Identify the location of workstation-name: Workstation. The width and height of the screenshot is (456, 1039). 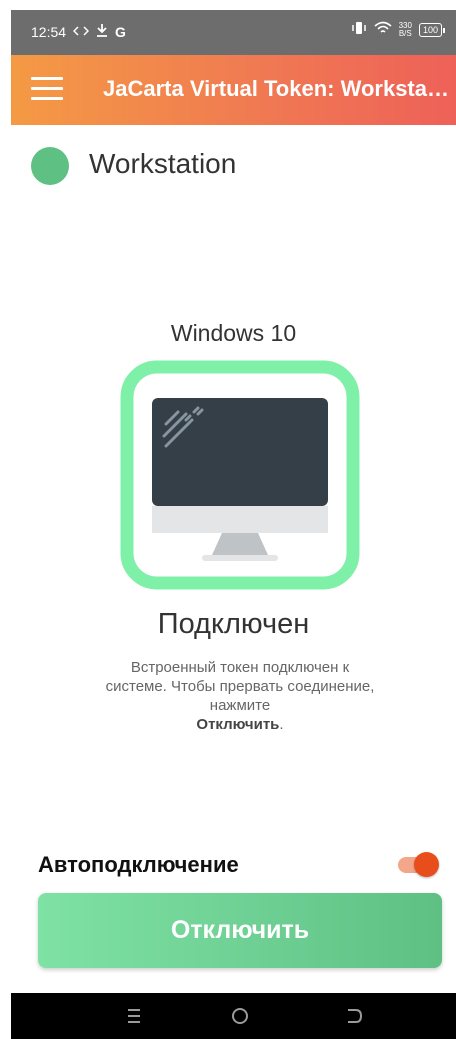
(163, 163).